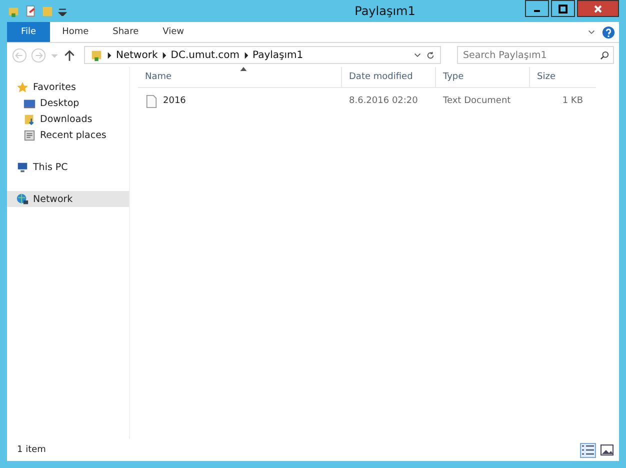  What do you see at coordinates (96, 55) in the screenshot?
I see `network-folder-icon` at bounding box center [96, 55].